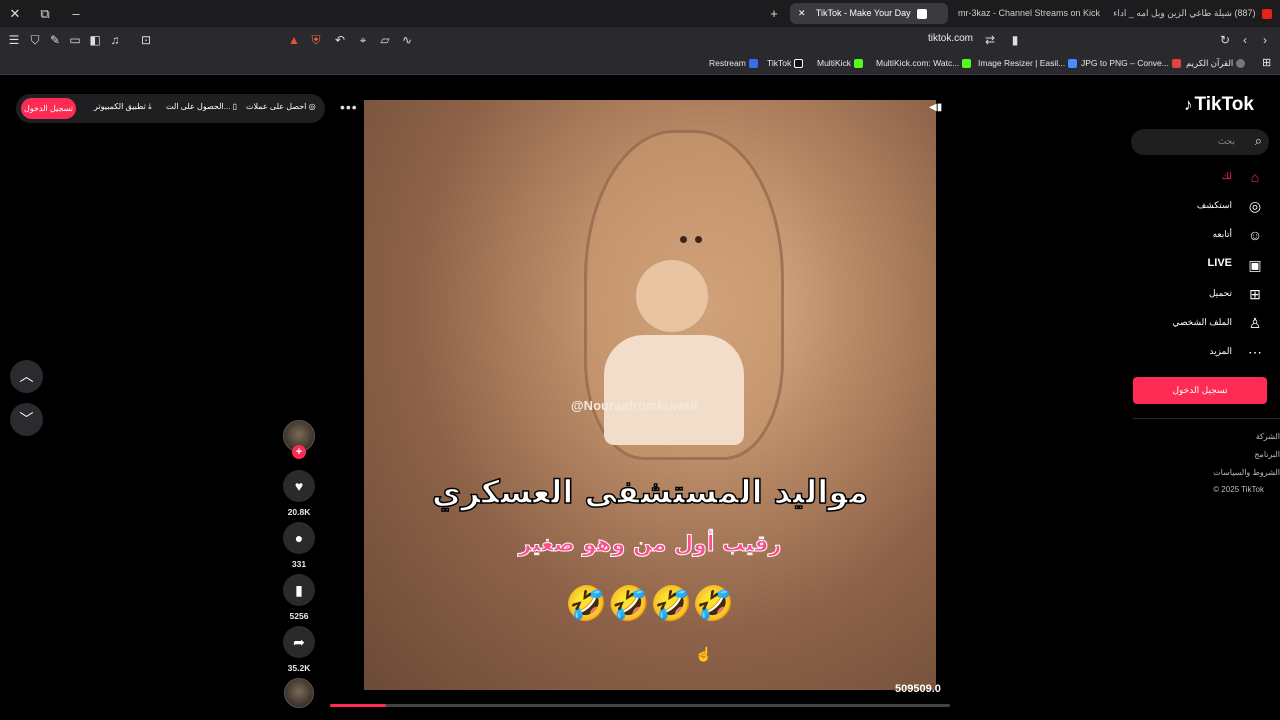 This screenshot has height=720, width=1280. What do you see at coordinates (863, 13) in the screenshot?
I see `tab-title: TikTok - Make Your Day` at bounding box center [863, 13].